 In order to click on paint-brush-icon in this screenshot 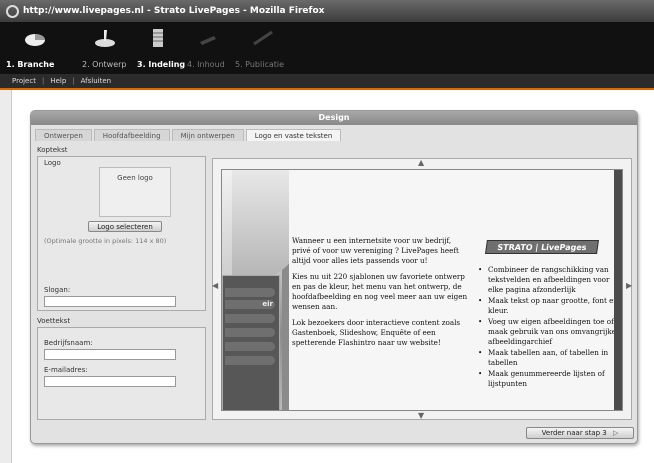, I will do `click(105, 38)`.